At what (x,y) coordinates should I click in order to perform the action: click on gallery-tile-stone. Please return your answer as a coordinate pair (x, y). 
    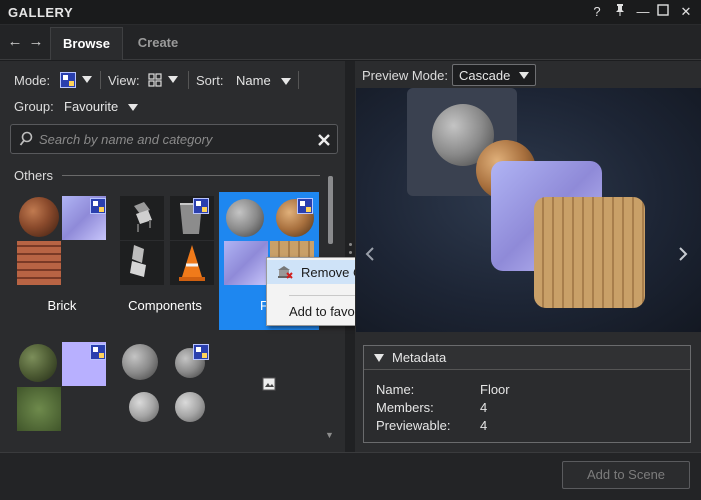
    Looking at the image, I should click on (165, 386).